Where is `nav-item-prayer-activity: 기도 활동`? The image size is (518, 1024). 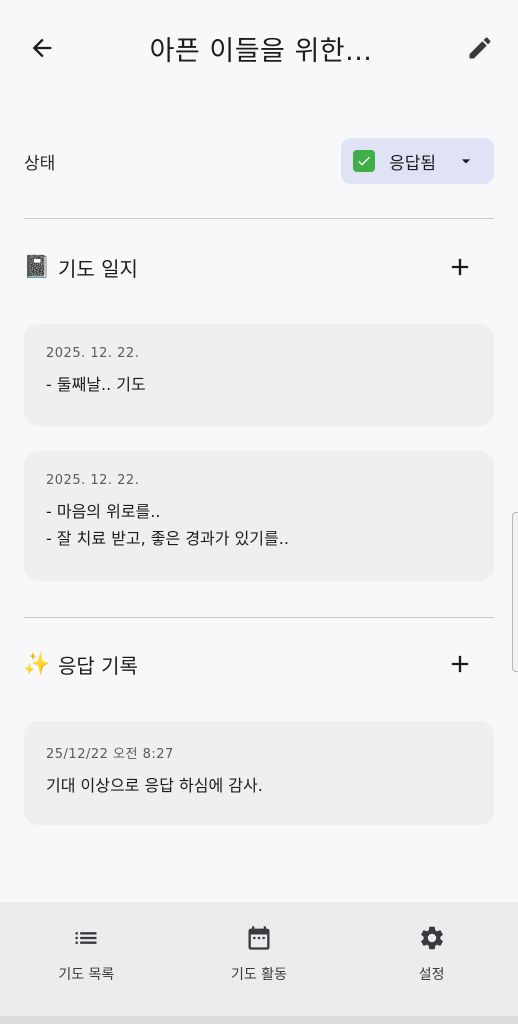 nav-item-prayer-activity: 기도 활동 is located at coordinates (259, 954).